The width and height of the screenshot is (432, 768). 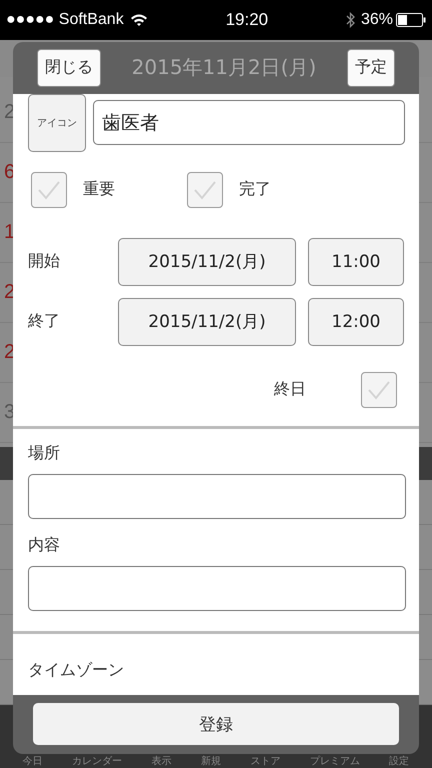 I want to click on day-number: 1, so click(x=10, y=232).